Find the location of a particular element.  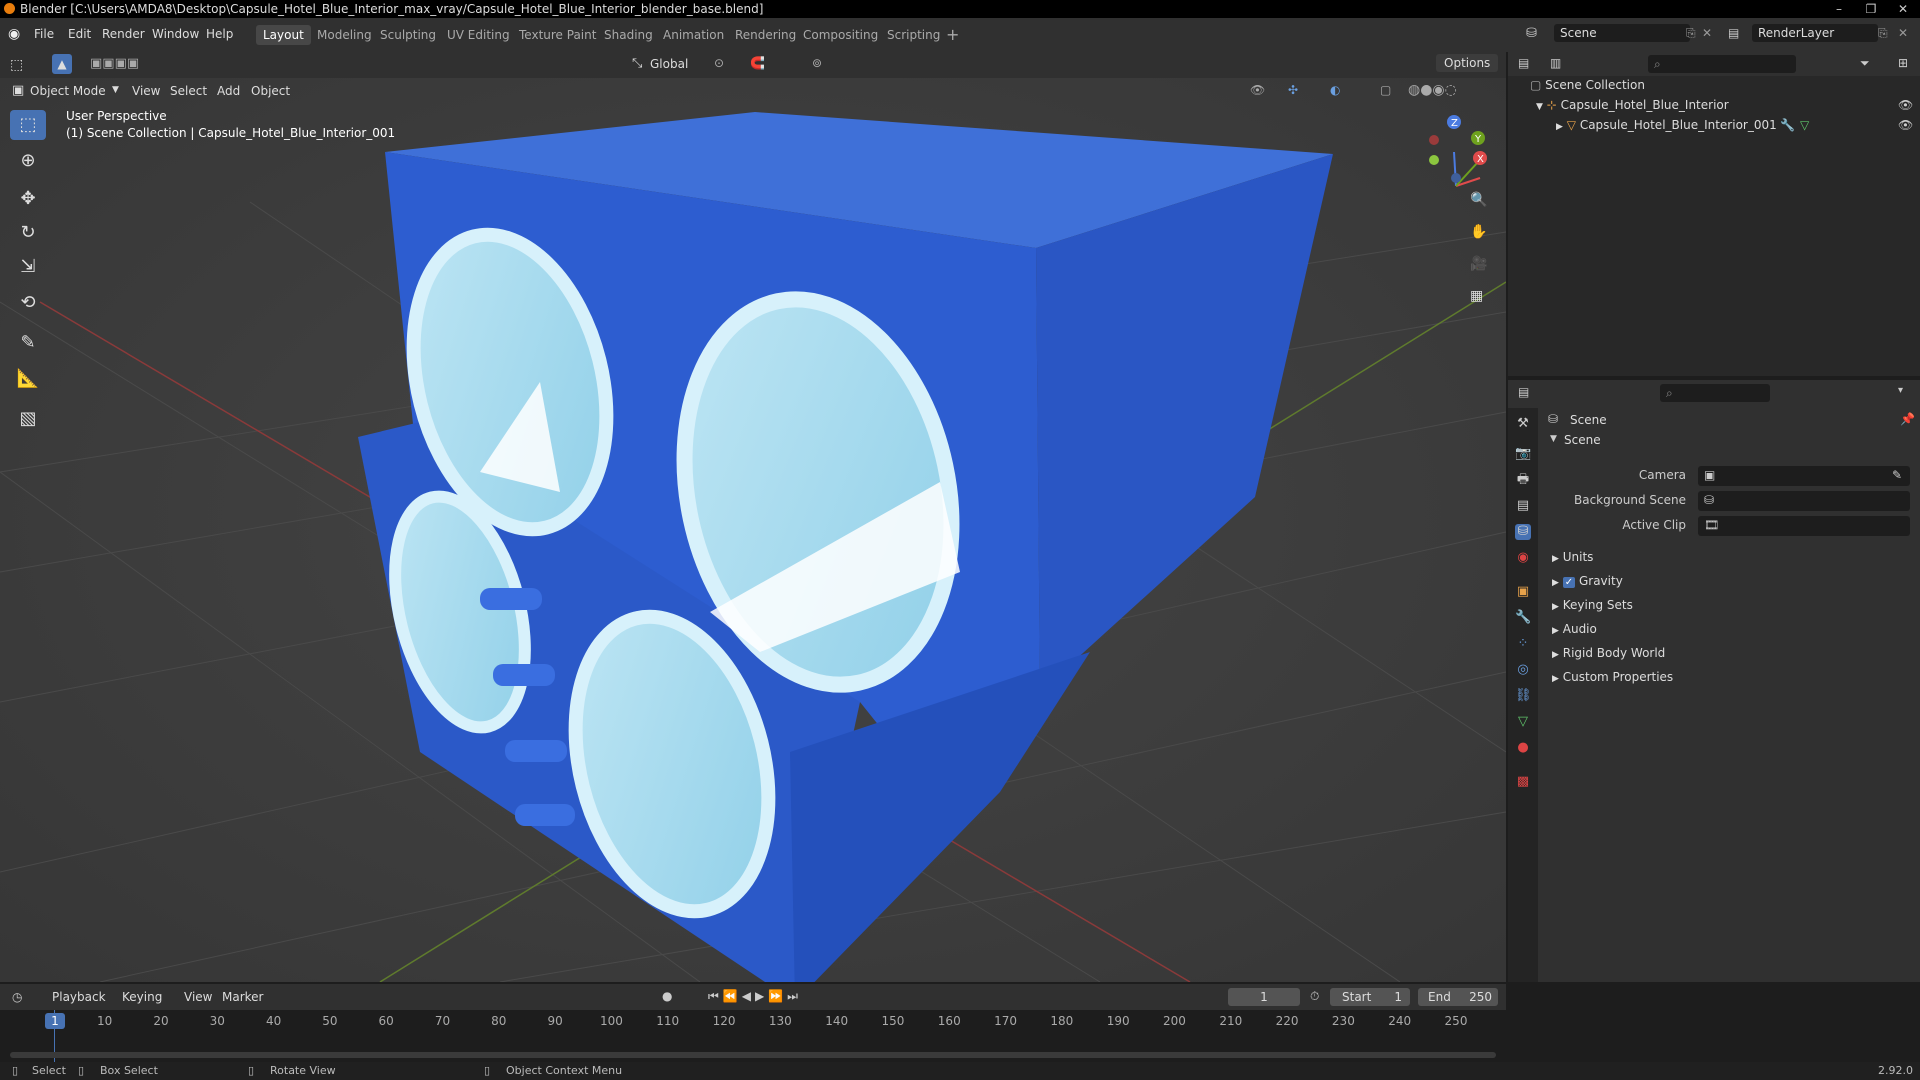

blender-menu-icon: ◉ is located at coordinates (14, 34).